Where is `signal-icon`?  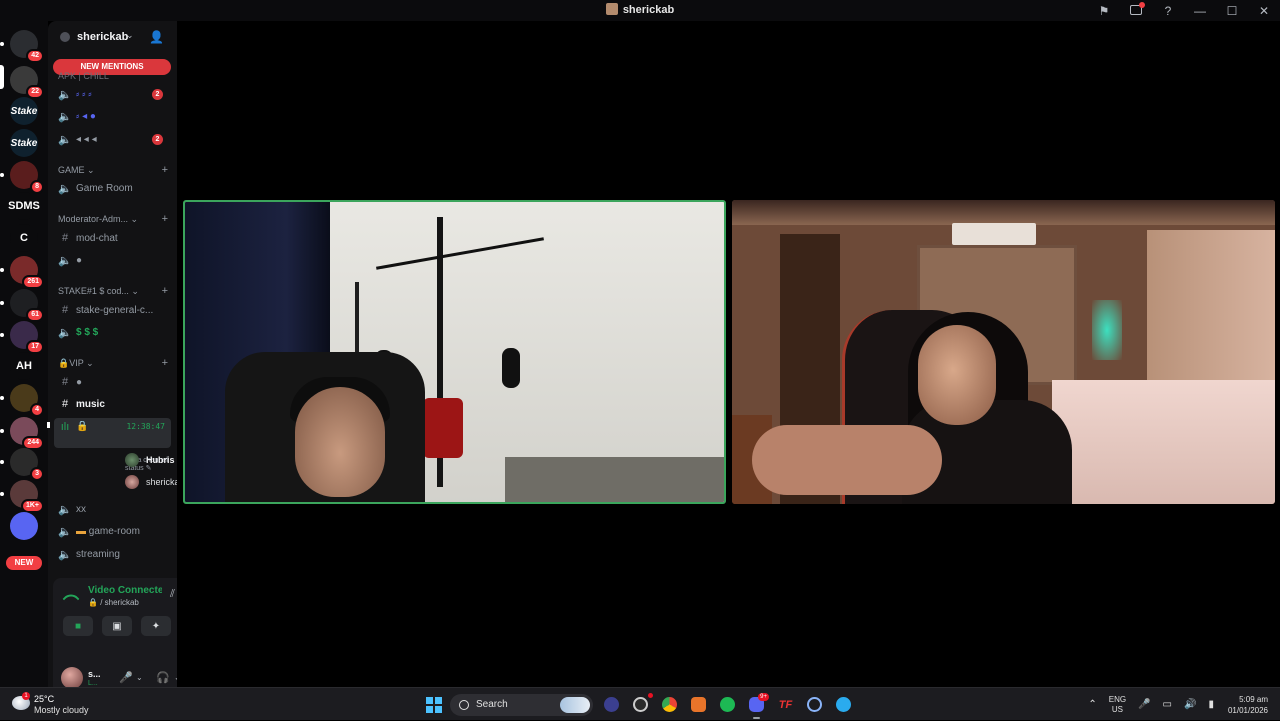
signal-icon is located at coordinates (71, 599).